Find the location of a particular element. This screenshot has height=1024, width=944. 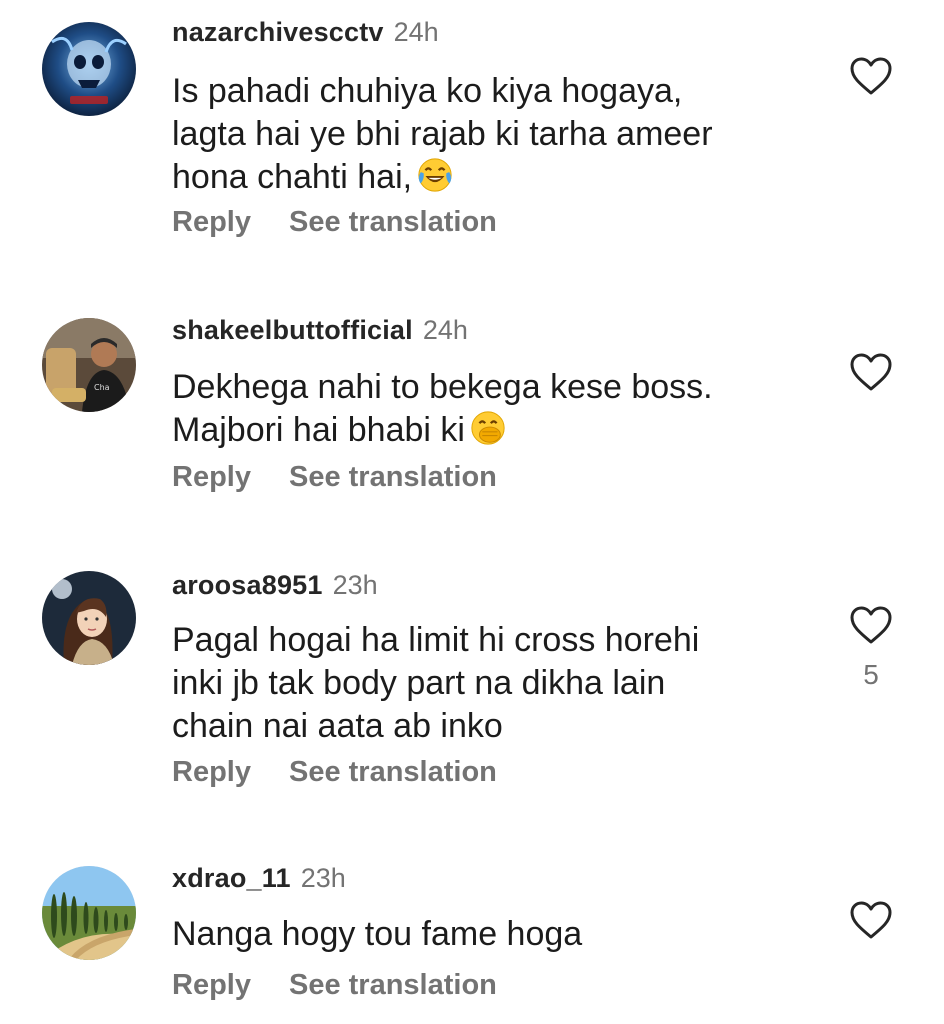

username: aroosa8951 is located at coordinates (247, 585).